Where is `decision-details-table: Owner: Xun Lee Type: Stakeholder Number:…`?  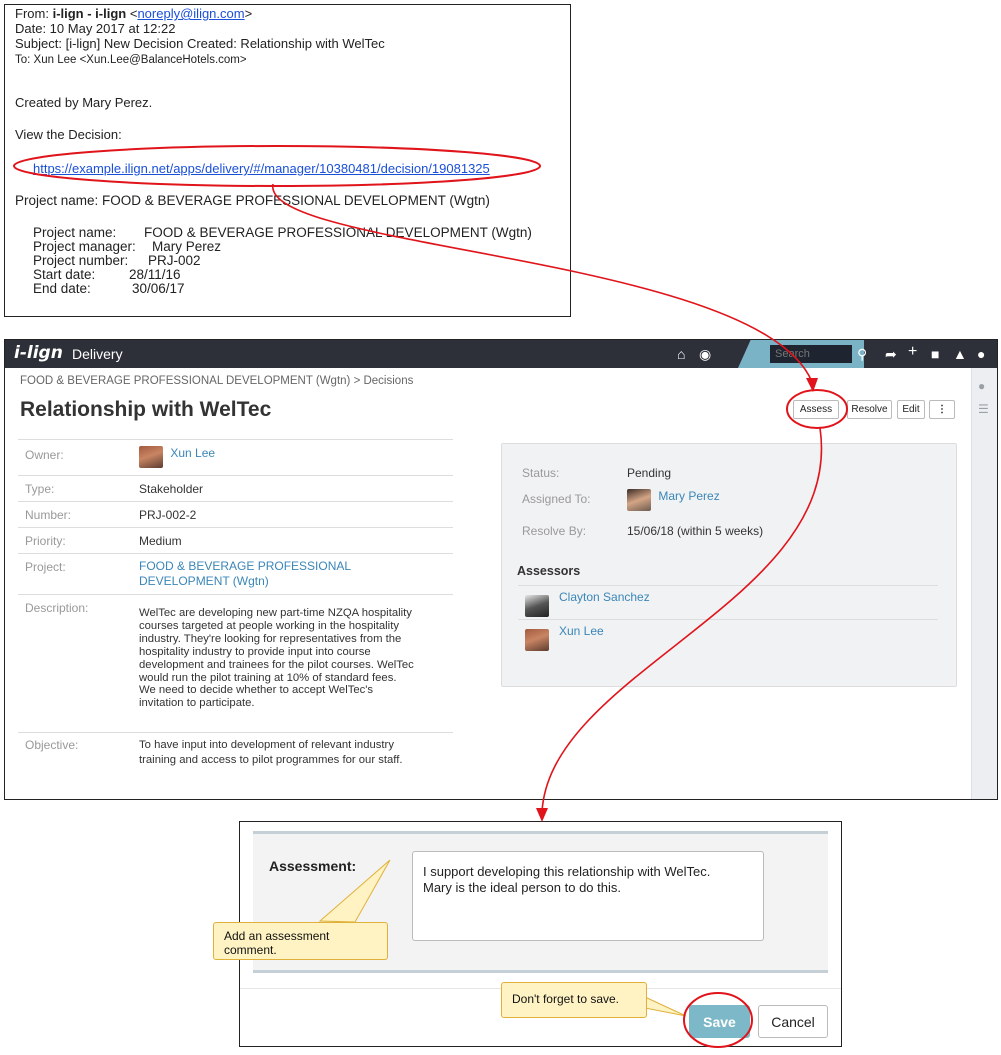
decision-details-table: Owner: Xun Lee Type: Stakeholder Number:… is located at coordinates (235, 607).